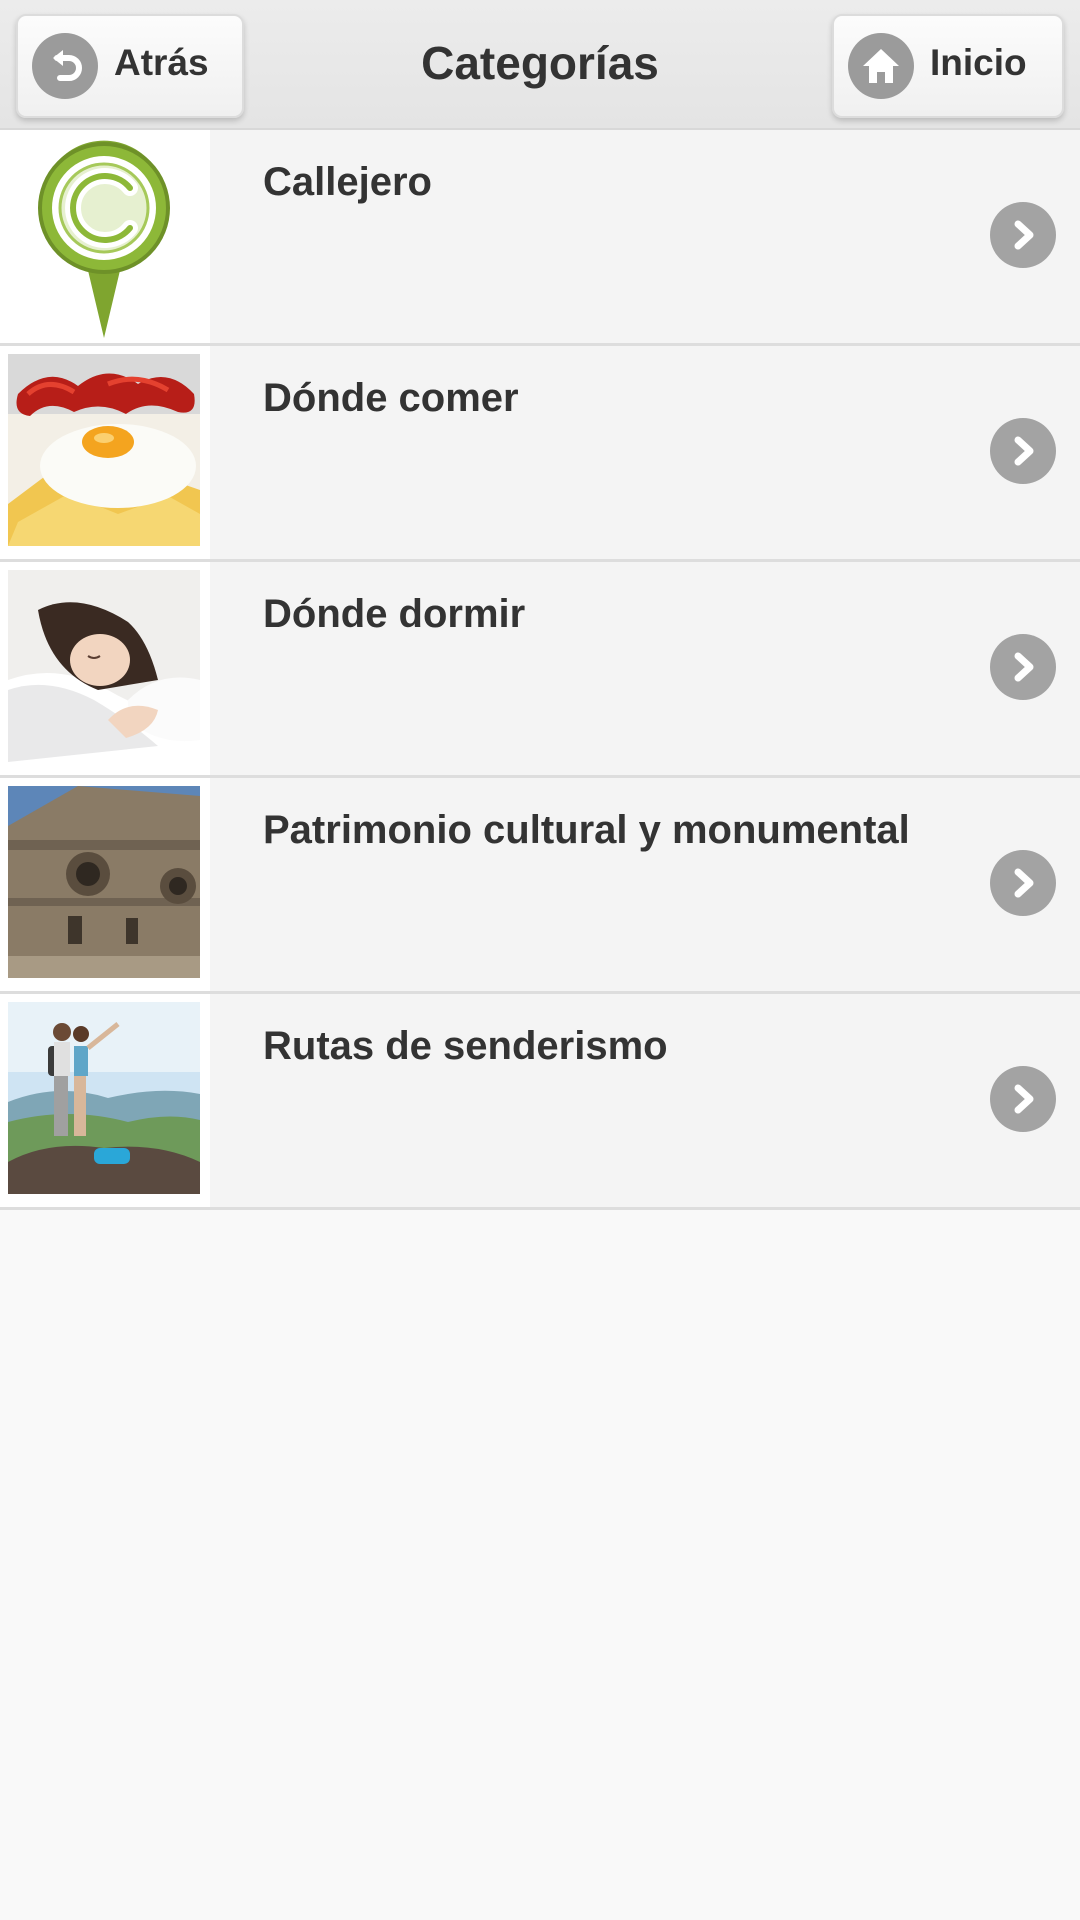 This screenshot has height=1920, width=1080. I want to click on home-button-label: Inicio, so click(978, 62).